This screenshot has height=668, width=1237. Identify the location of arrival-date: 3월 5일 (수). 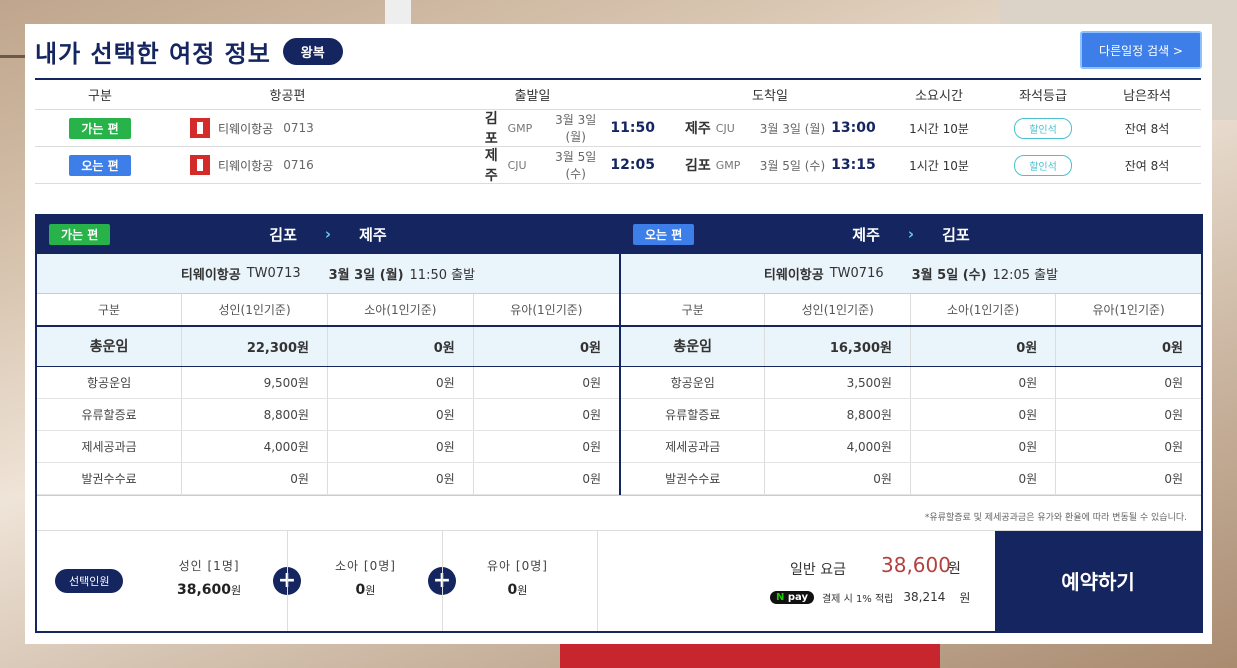
(792, 165).